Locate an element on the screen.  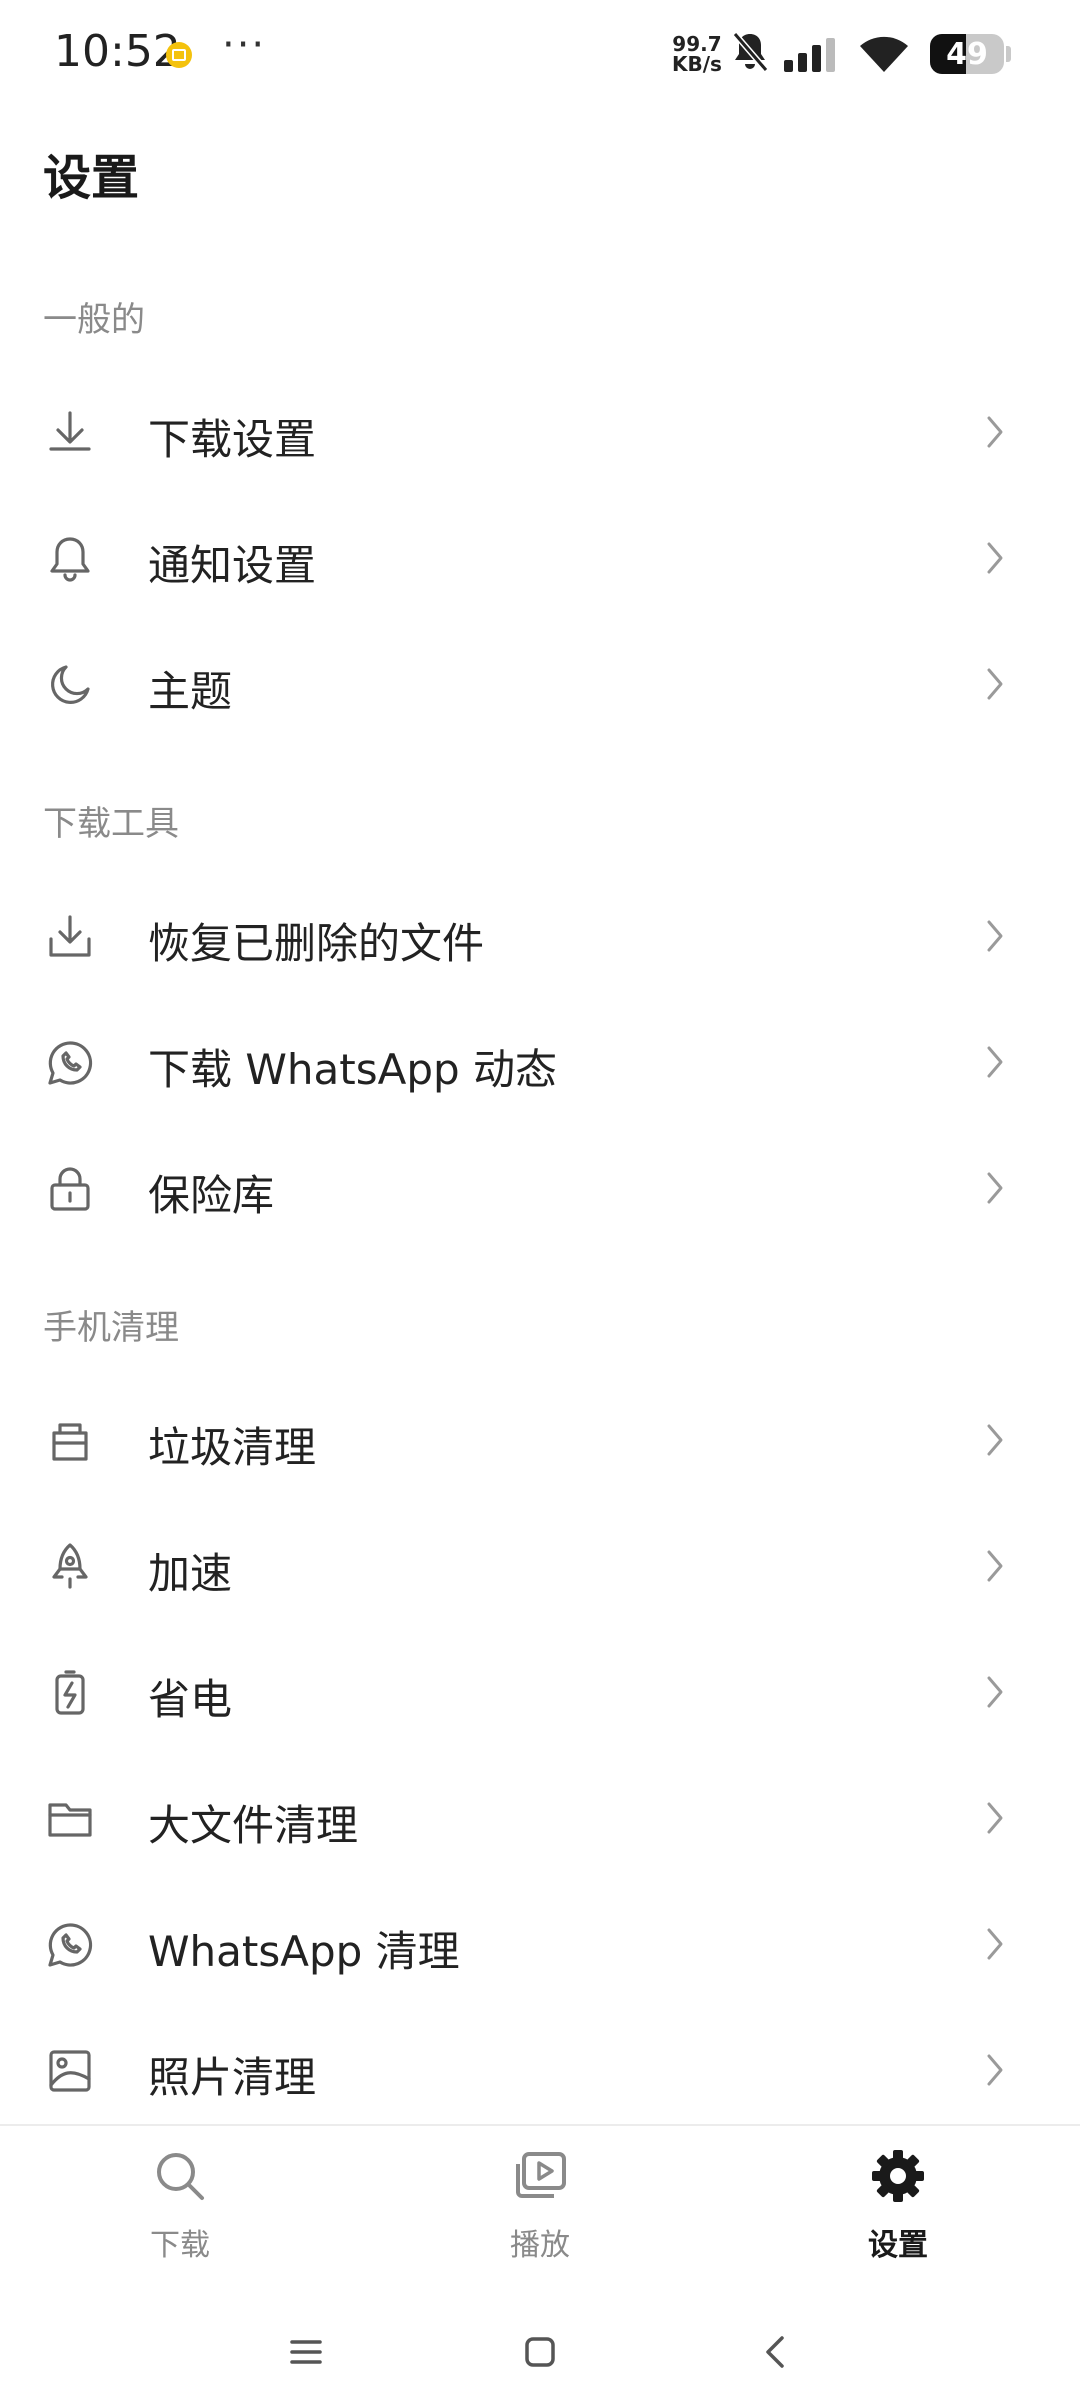
settings-row: 垃圾清理 is located at coordinates (540, 1439).